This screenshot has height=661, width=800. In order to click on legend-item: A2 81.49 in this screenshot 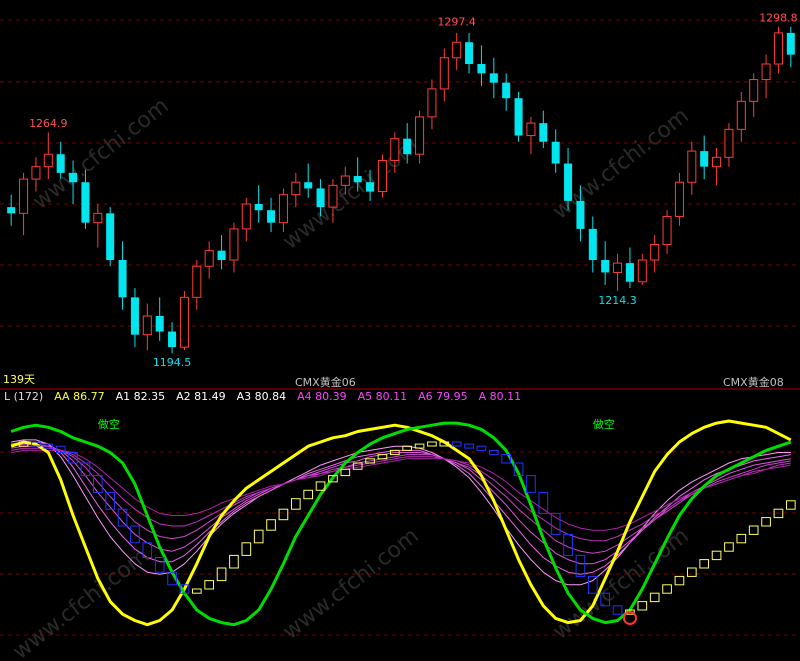, I will do `click(201, 396)`.